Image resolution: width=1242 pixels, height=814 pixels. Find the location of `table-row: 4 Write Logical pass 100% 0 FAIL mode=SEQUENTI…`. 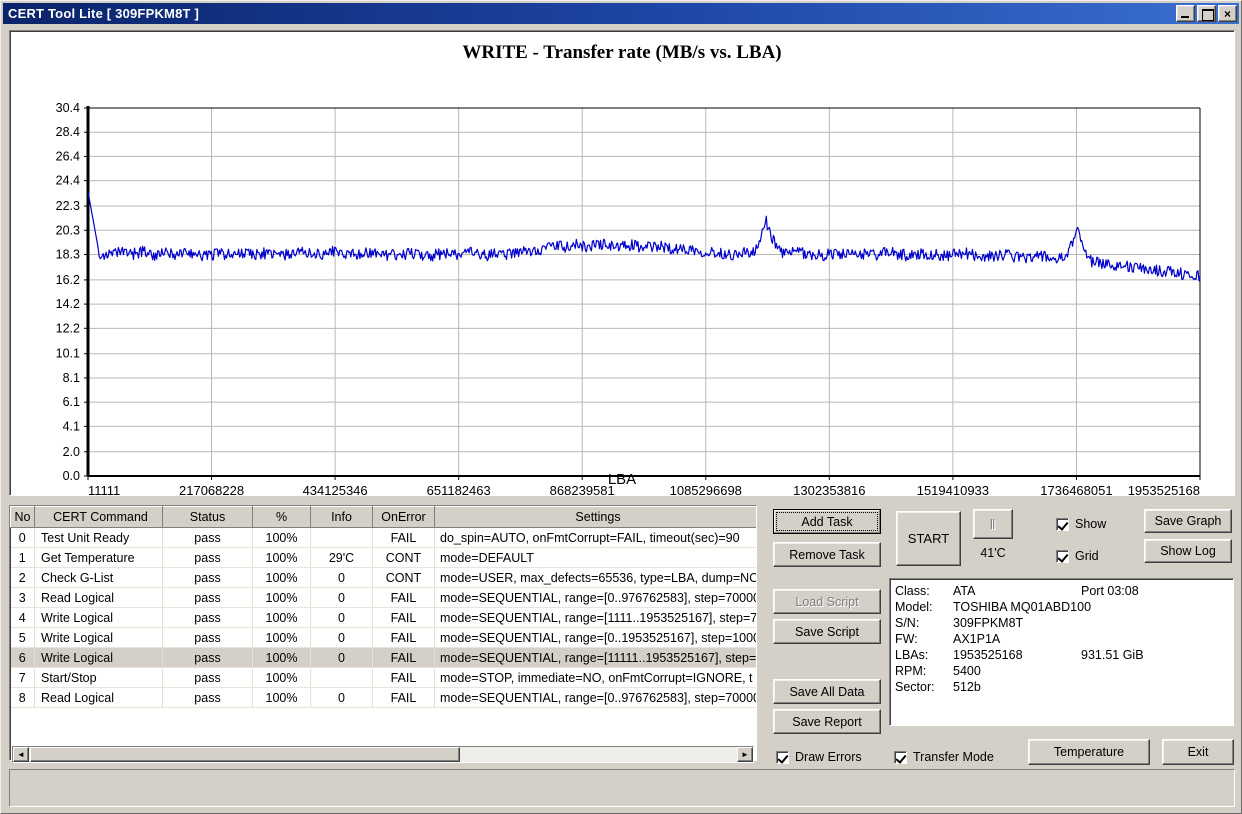

table-row: 4 Write Logical pass 100% 0 FAIL mode=SEQUENTI… is located at coordinates (383, 617).